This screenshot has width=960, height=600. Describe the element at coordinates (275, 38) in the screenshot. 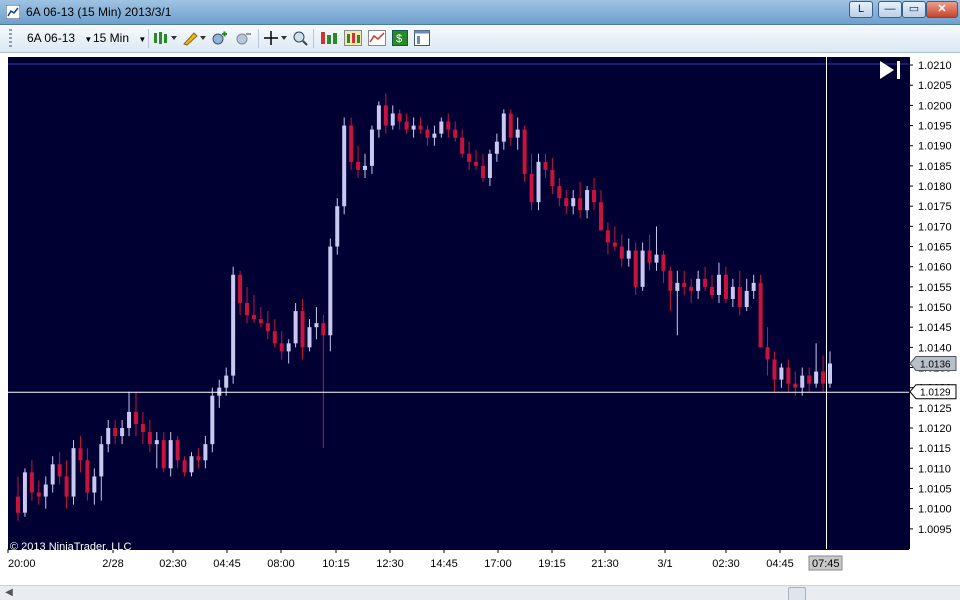

I see `crosshair-icon` at that location.